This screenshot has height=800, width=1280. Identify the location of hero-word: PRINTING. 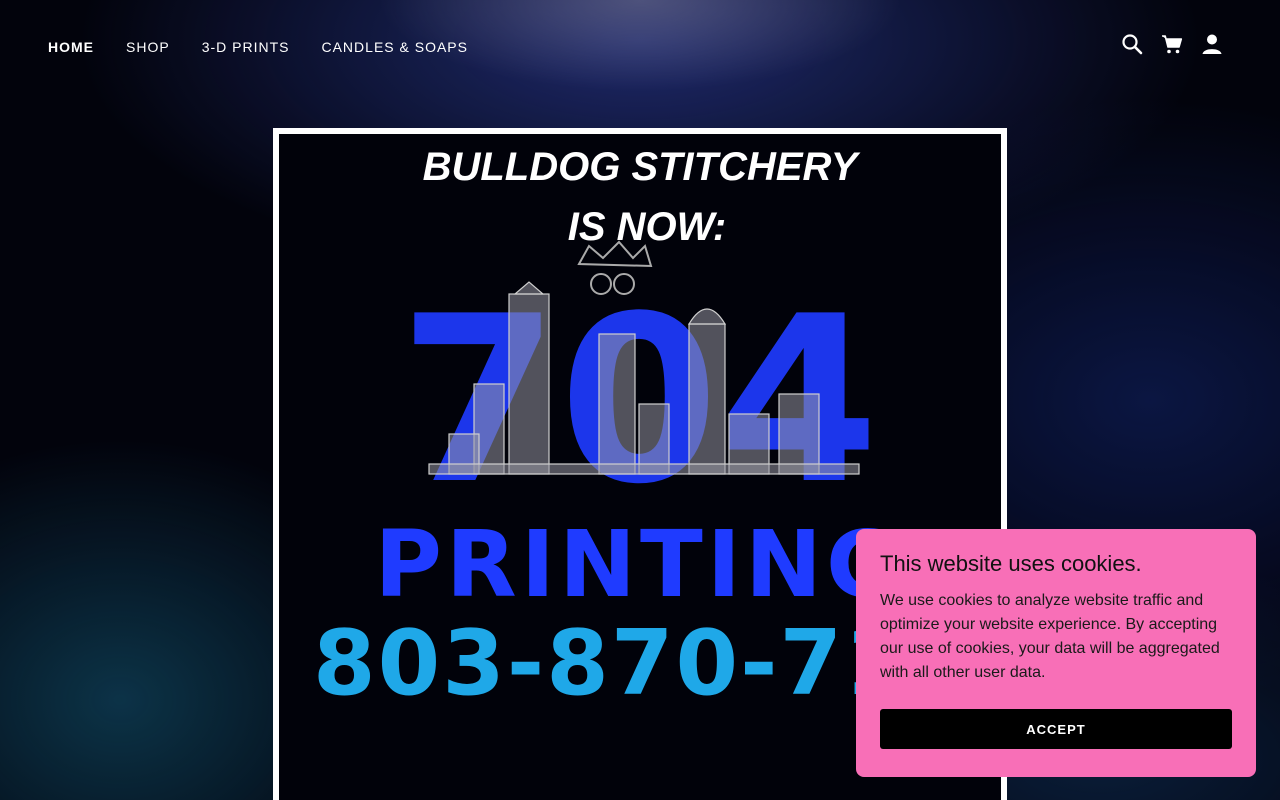
(640, 564).